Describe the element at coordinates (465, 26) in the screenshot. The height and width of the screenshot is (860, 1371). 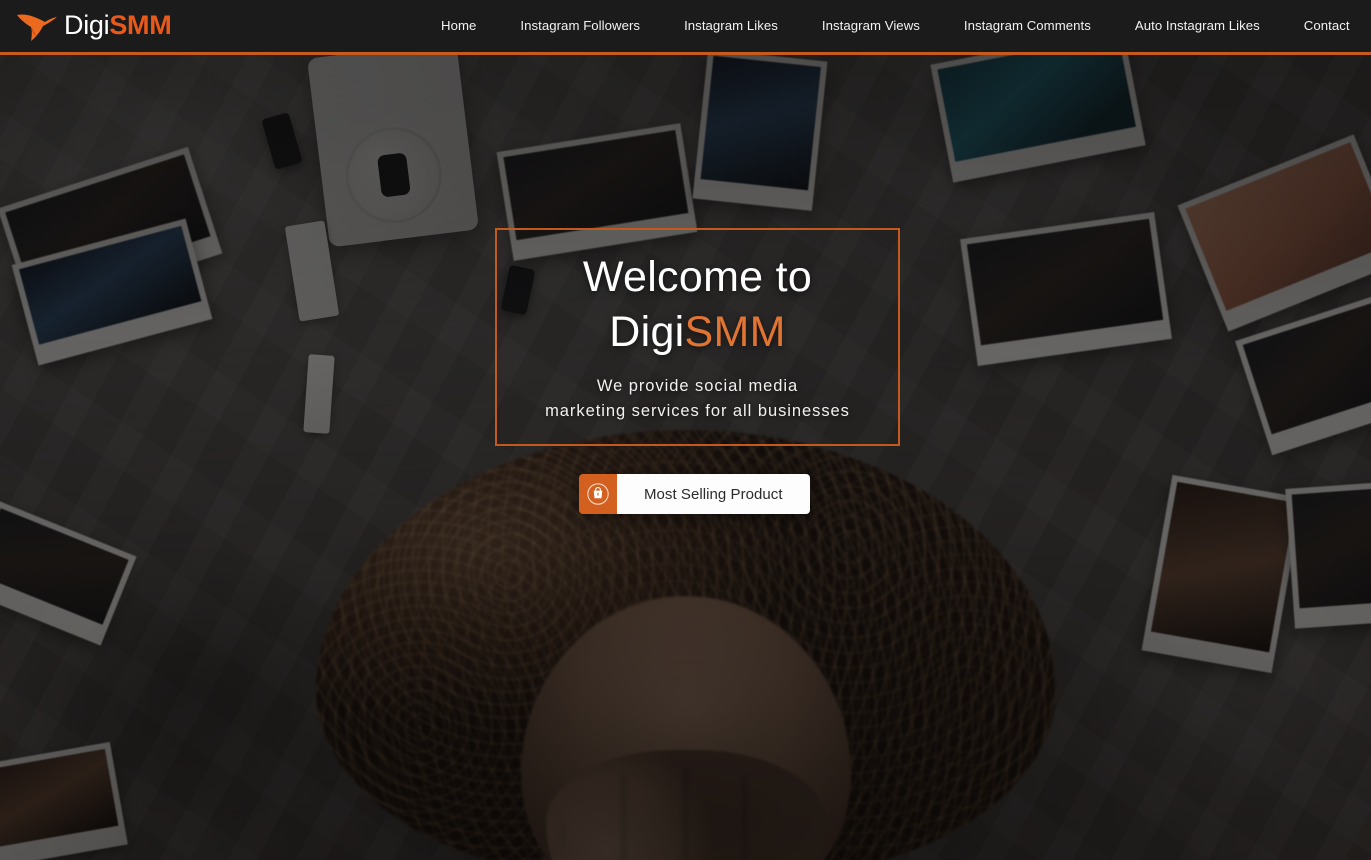
I see `nav-item-home: Home` at that location.